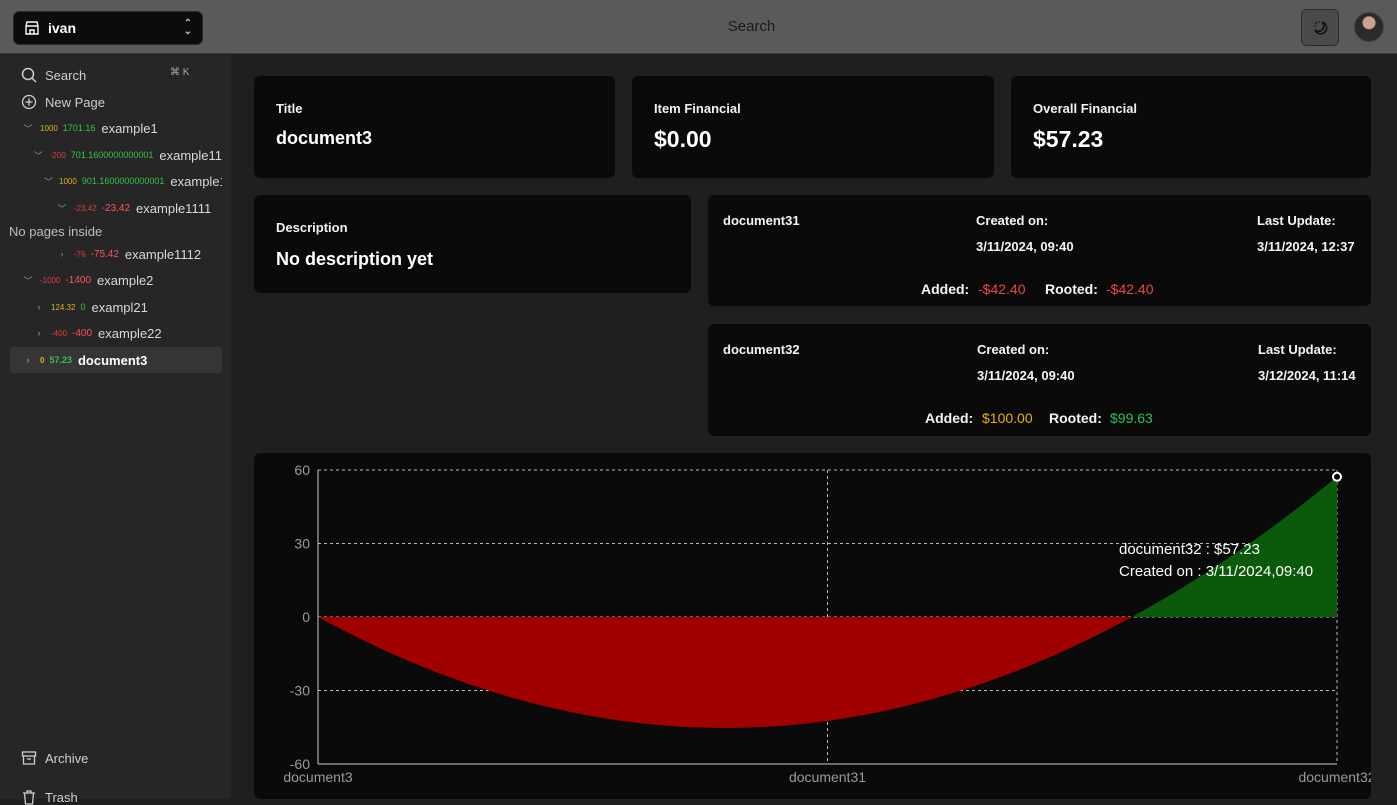 The width and height of the screenshot is (1397, 805). I want to click on tree-item-example2: ﹀ -1000 -1400 example2, so click(122, 280).